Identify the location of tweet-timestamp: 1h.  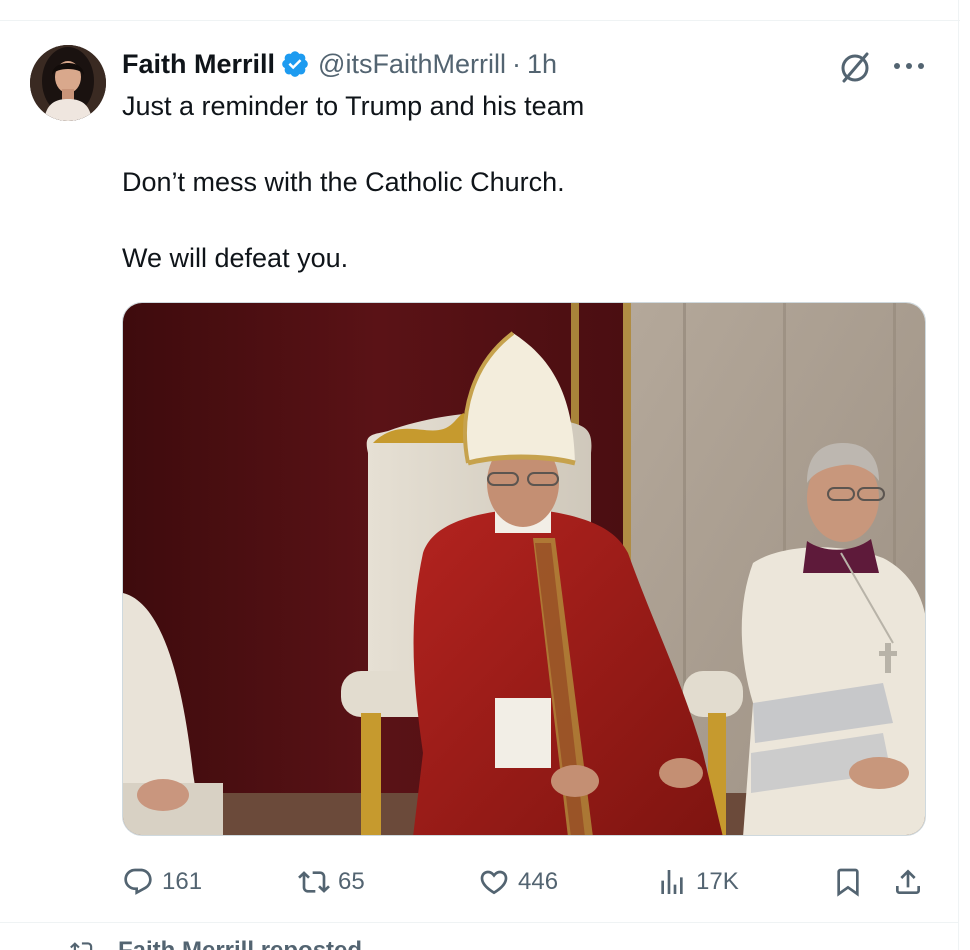
(542, 64).